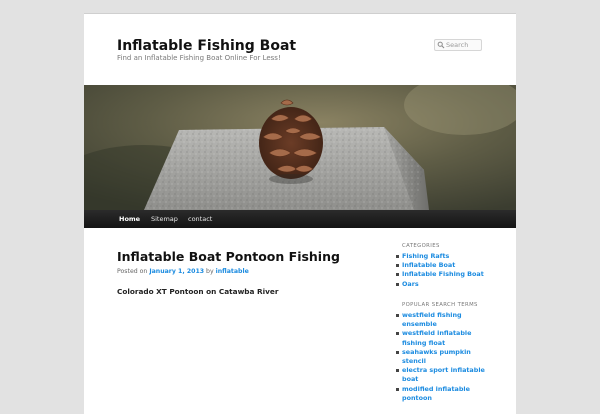 The image size is (600, 414). I want to click on post-meta: Posted on January 1, 2013 by inflatable, so click(183, 271).